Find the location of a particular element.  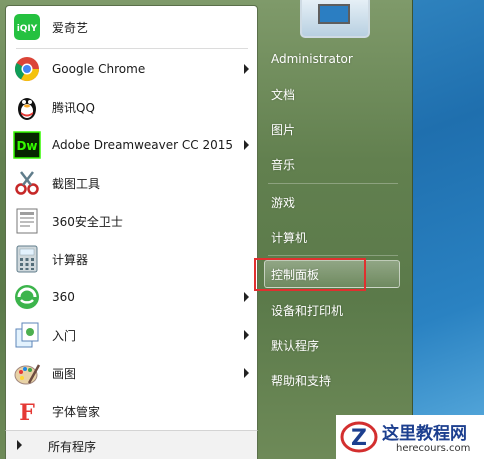

calculator-icon is located at coordinates (27, 259).